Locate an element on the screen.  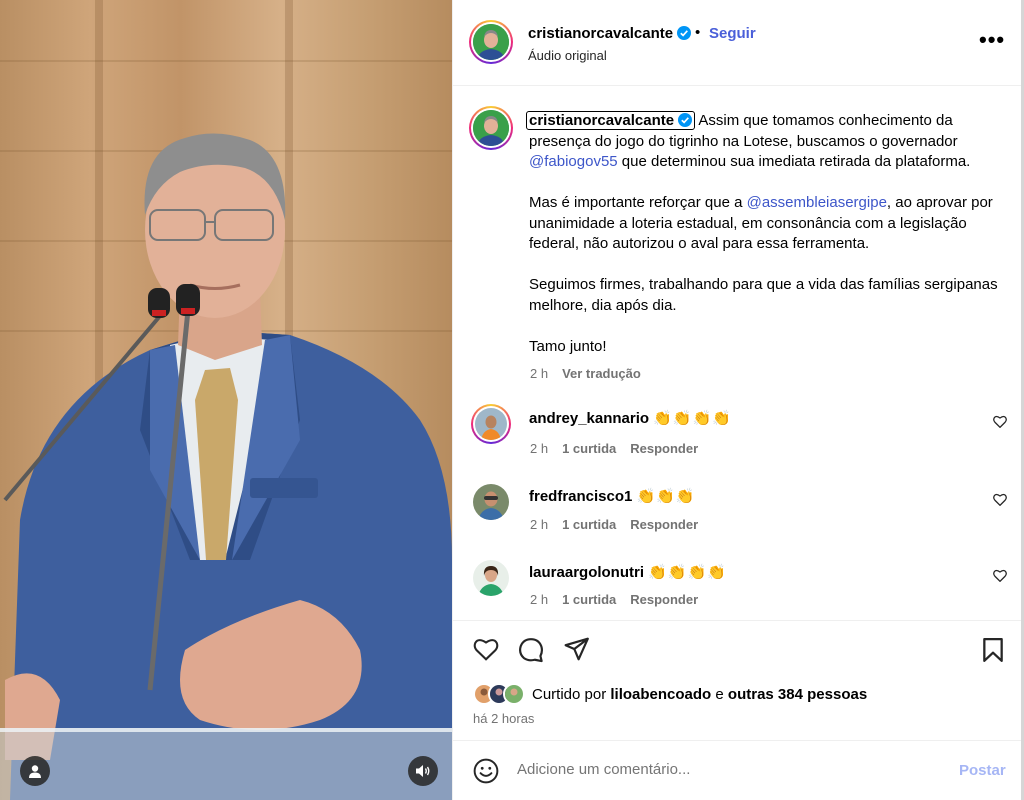
share-icon is located at coordinates (577, 649).